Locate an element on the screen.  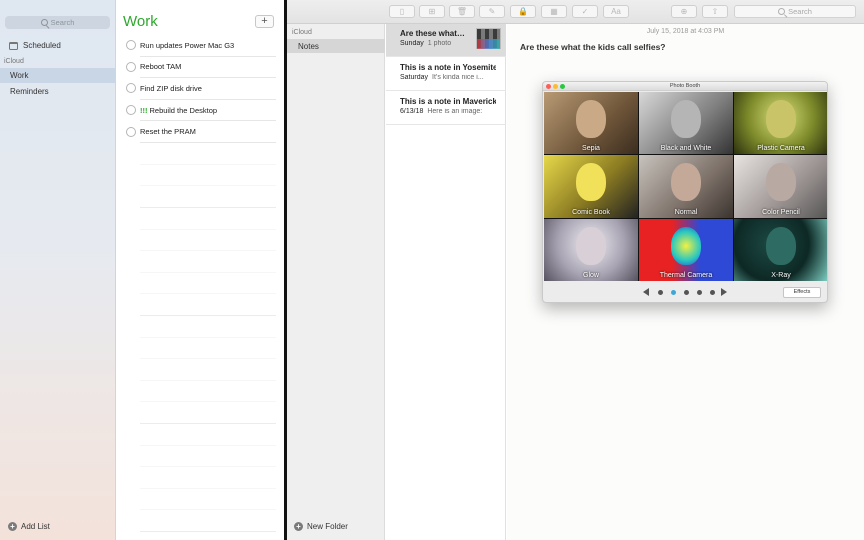
effect-tile: X-Ray is located at coordinates (780, 249).